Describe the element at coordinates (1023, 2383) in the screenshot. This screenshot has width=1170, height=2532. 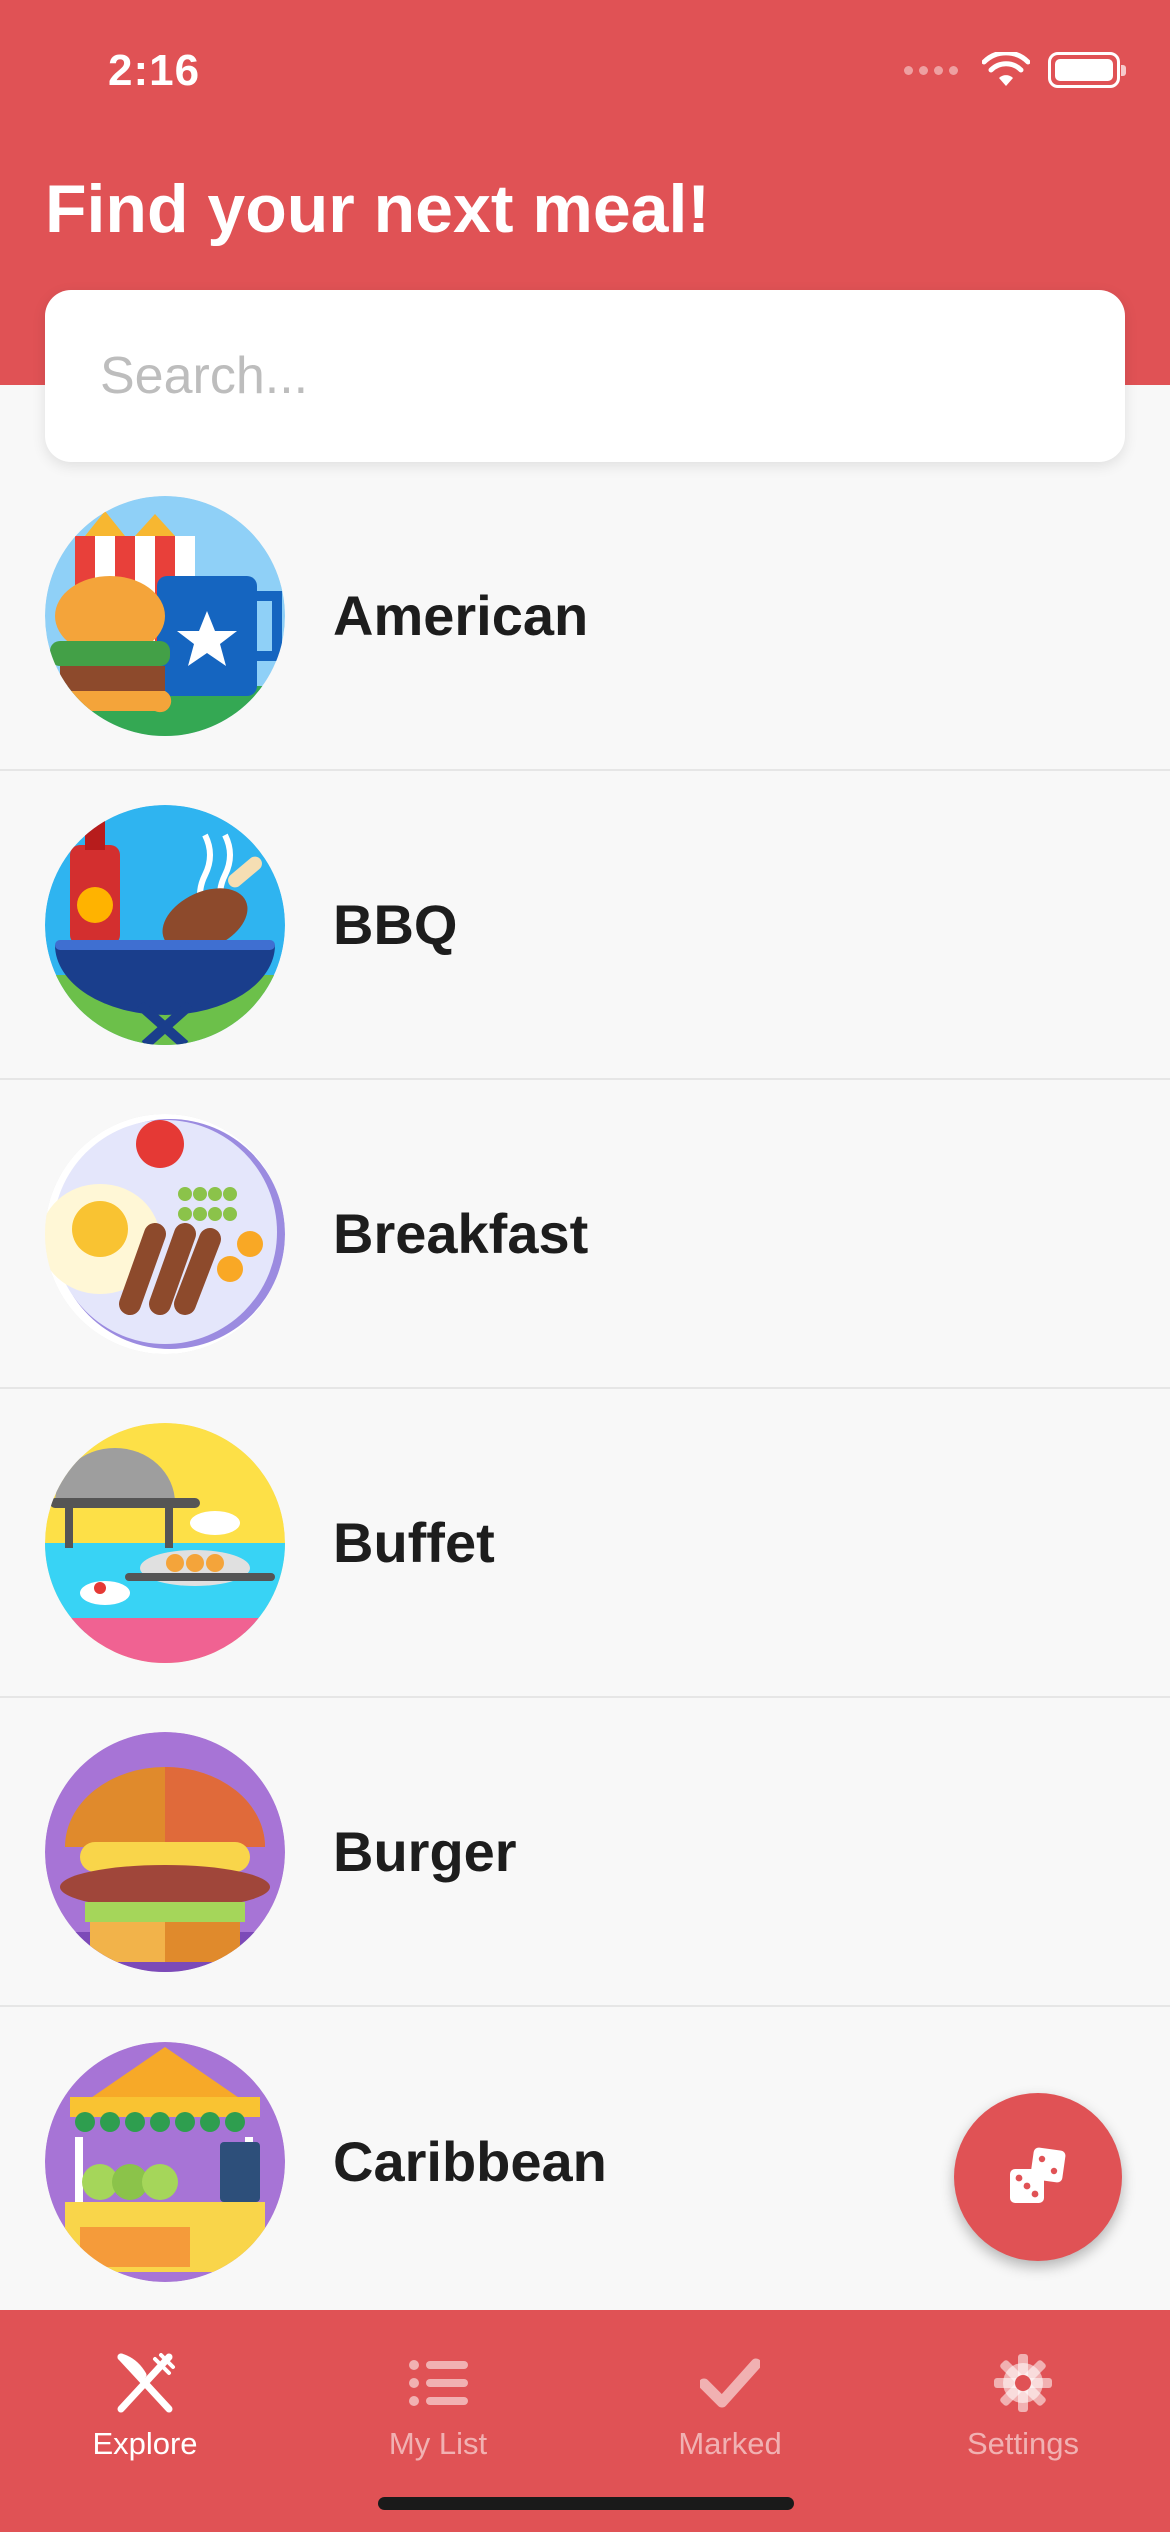
I see `gear-icon` at that location.